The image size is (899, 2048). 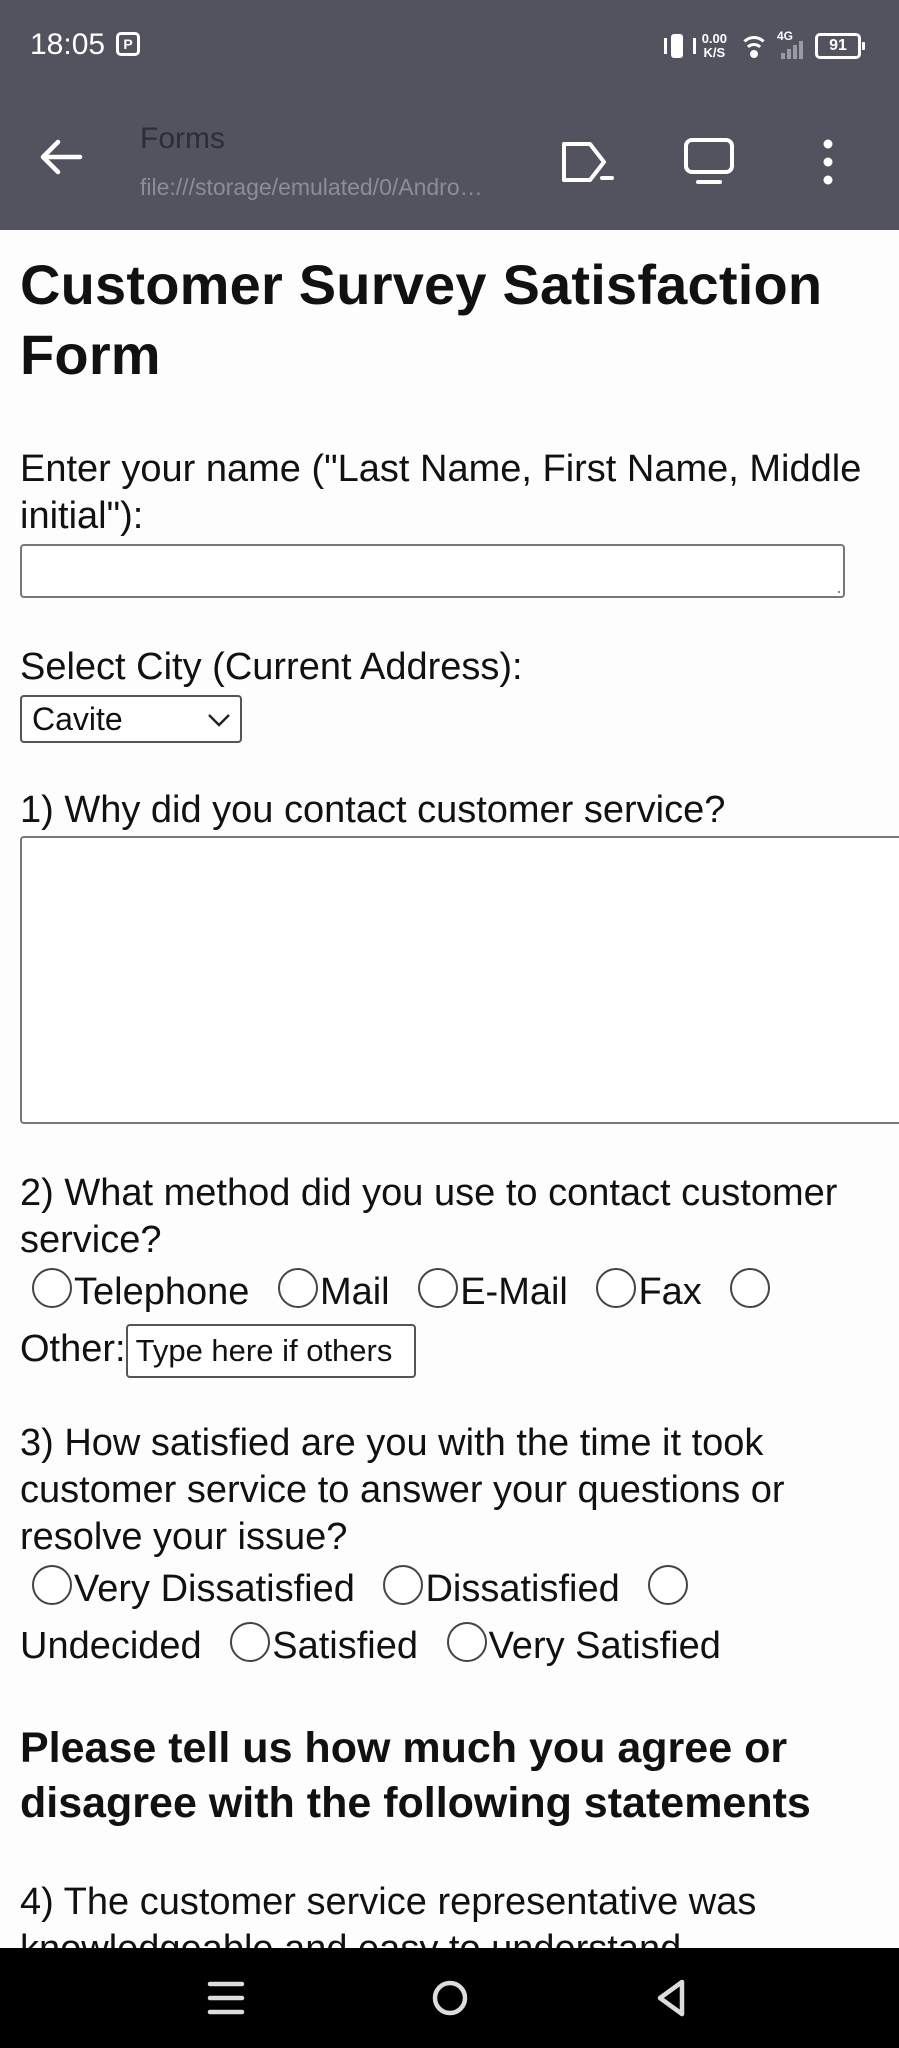 I want to click on net-speed-value: 0.00, so click(x=714, y=38).